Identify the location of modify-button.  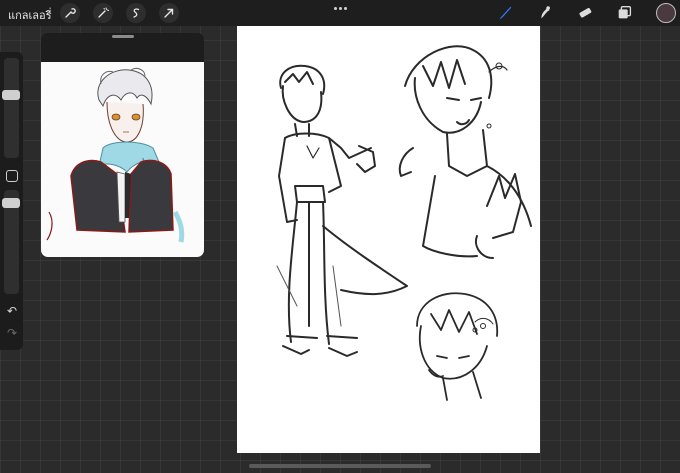
(12, 176).